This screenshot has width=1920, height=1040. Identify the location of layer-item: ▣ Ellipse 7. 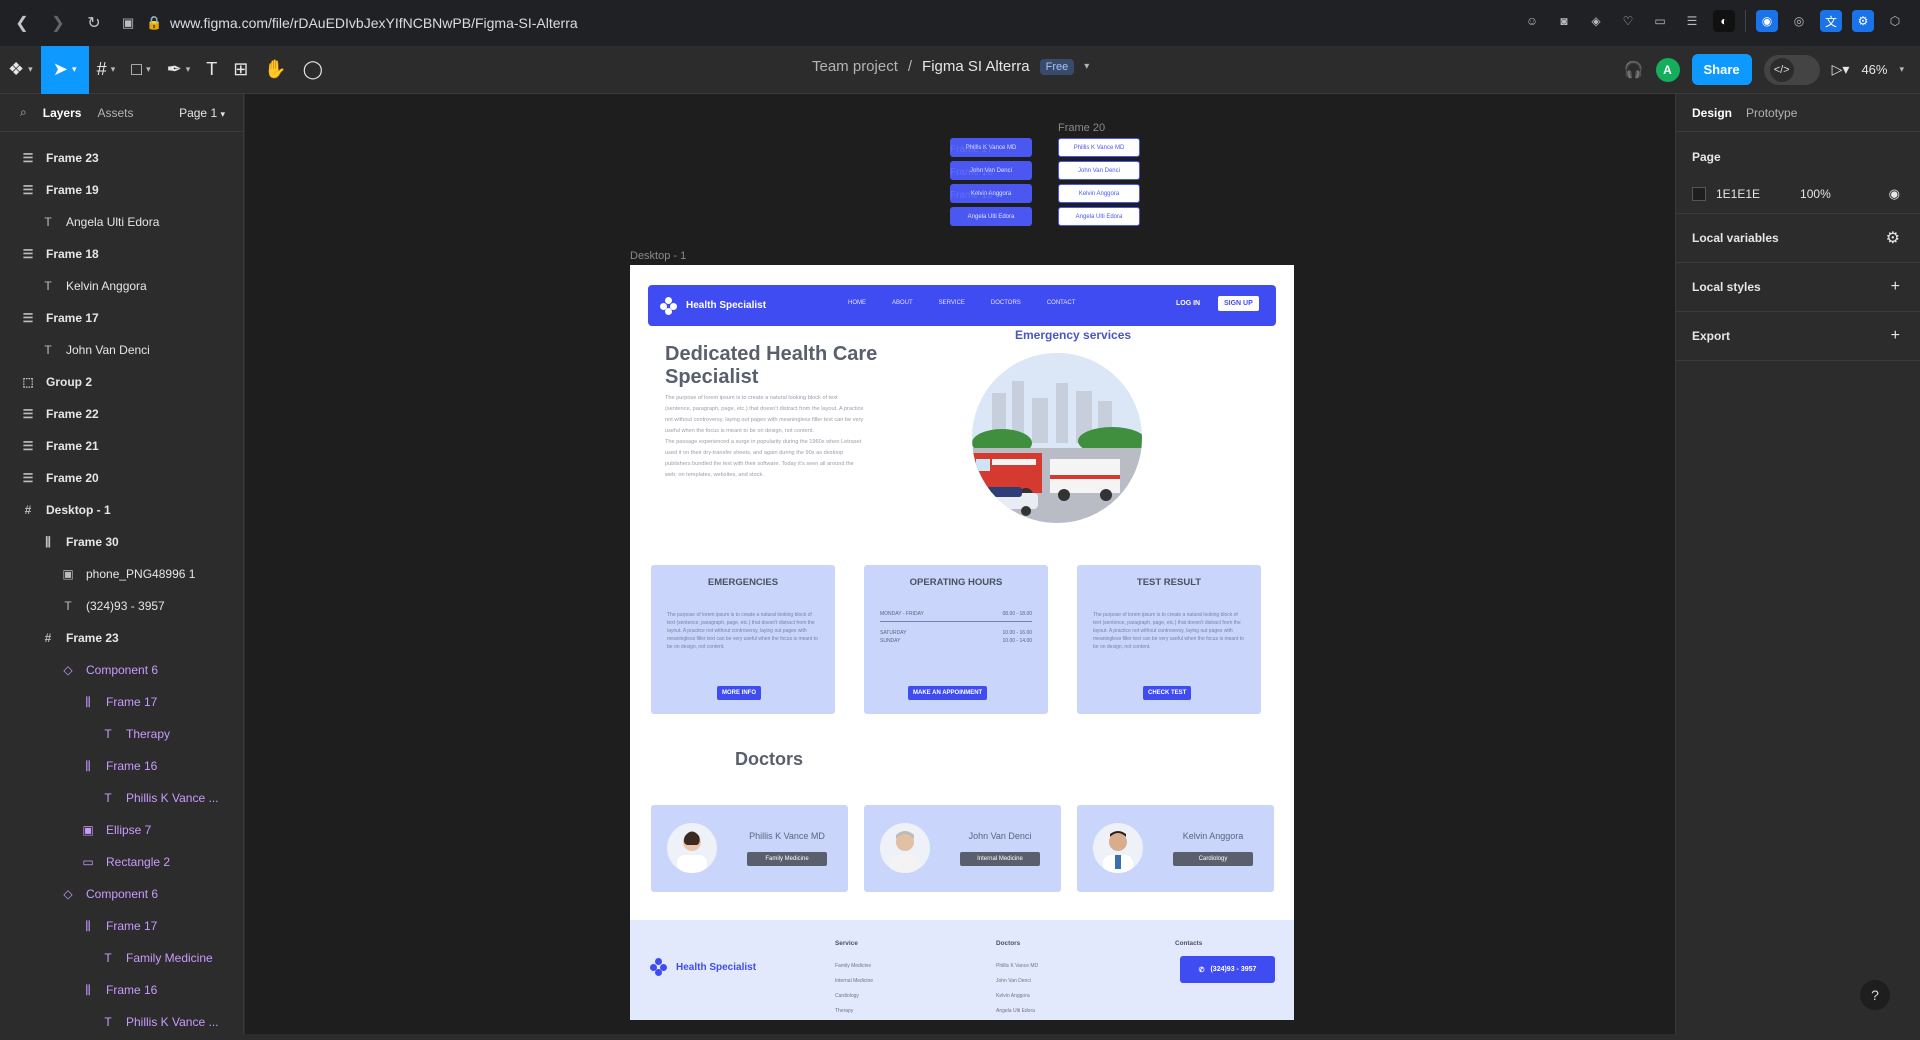
(121, 830).